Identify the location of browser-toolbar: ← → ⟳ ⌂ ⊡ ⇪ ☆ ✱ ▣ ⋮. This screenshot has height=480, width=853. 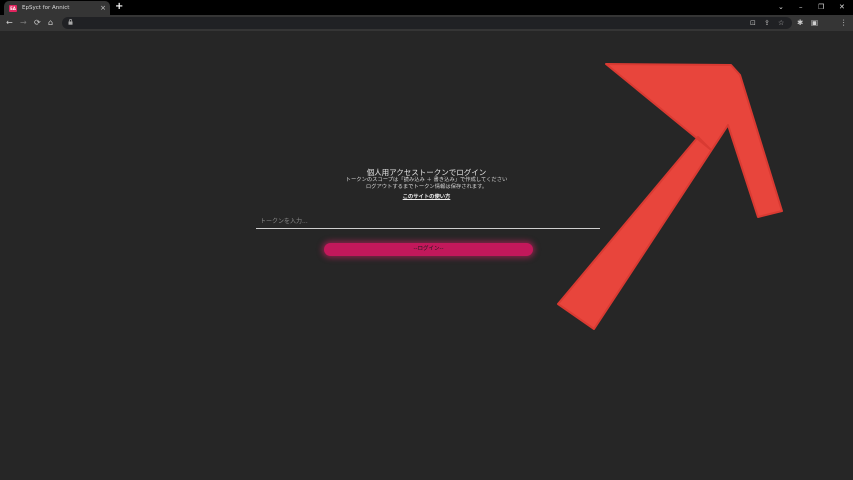
(426, 23).